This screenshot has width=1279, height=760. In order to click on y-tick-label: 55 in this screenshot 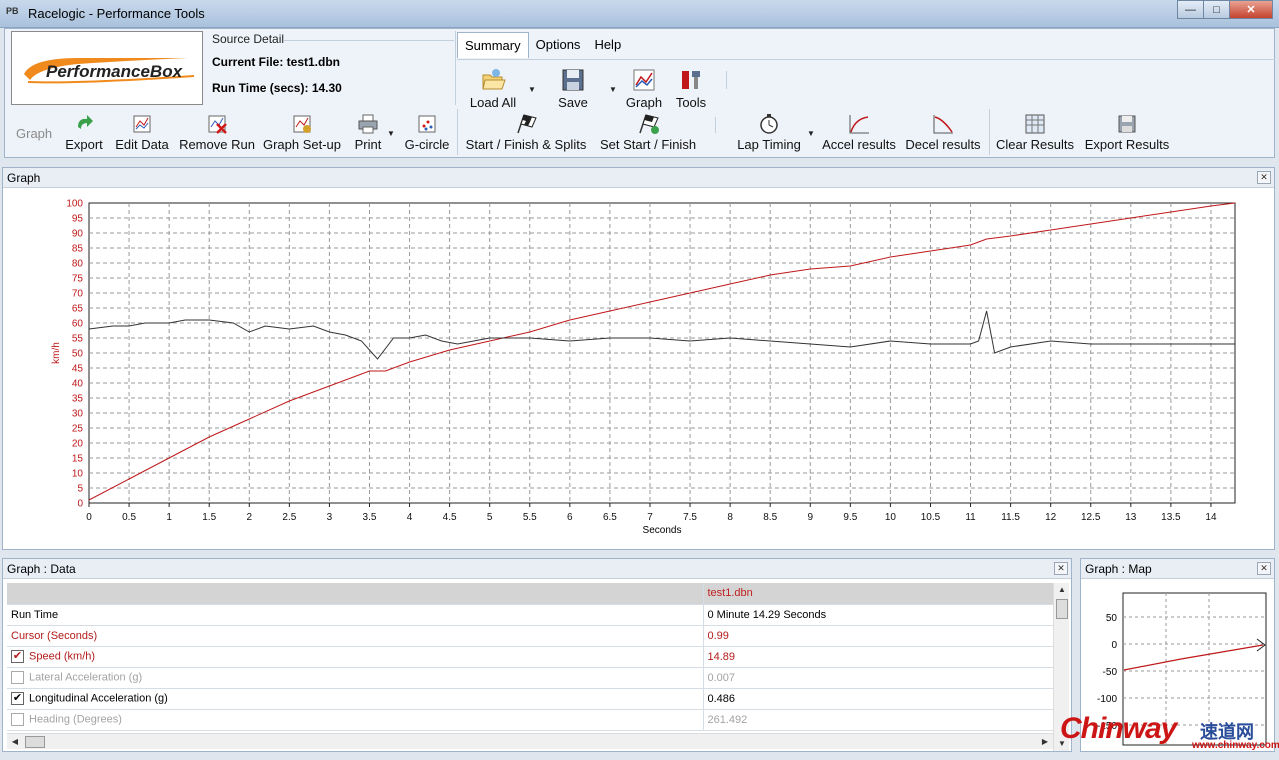, I will do `click(78, 339)`.